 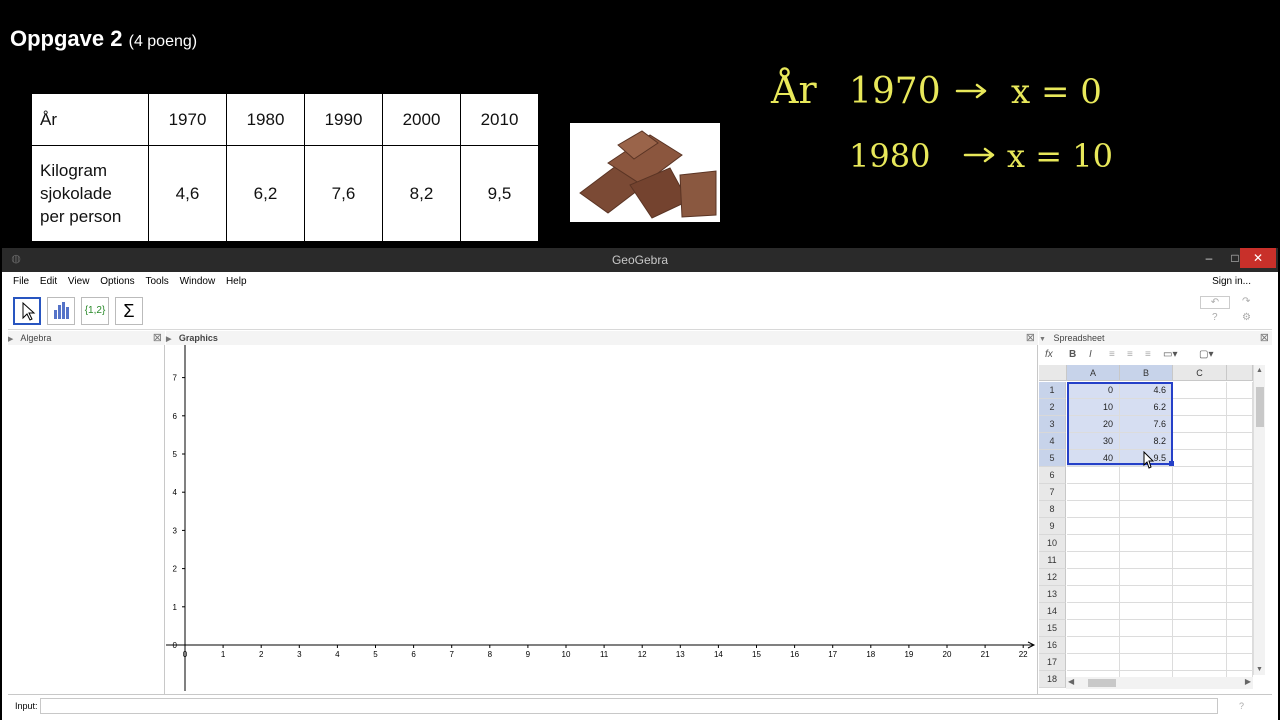 What do you see at coordinates (1052, 458) in the screenshot?
I see `row-header: 5` at bounding box center [1052, 458].